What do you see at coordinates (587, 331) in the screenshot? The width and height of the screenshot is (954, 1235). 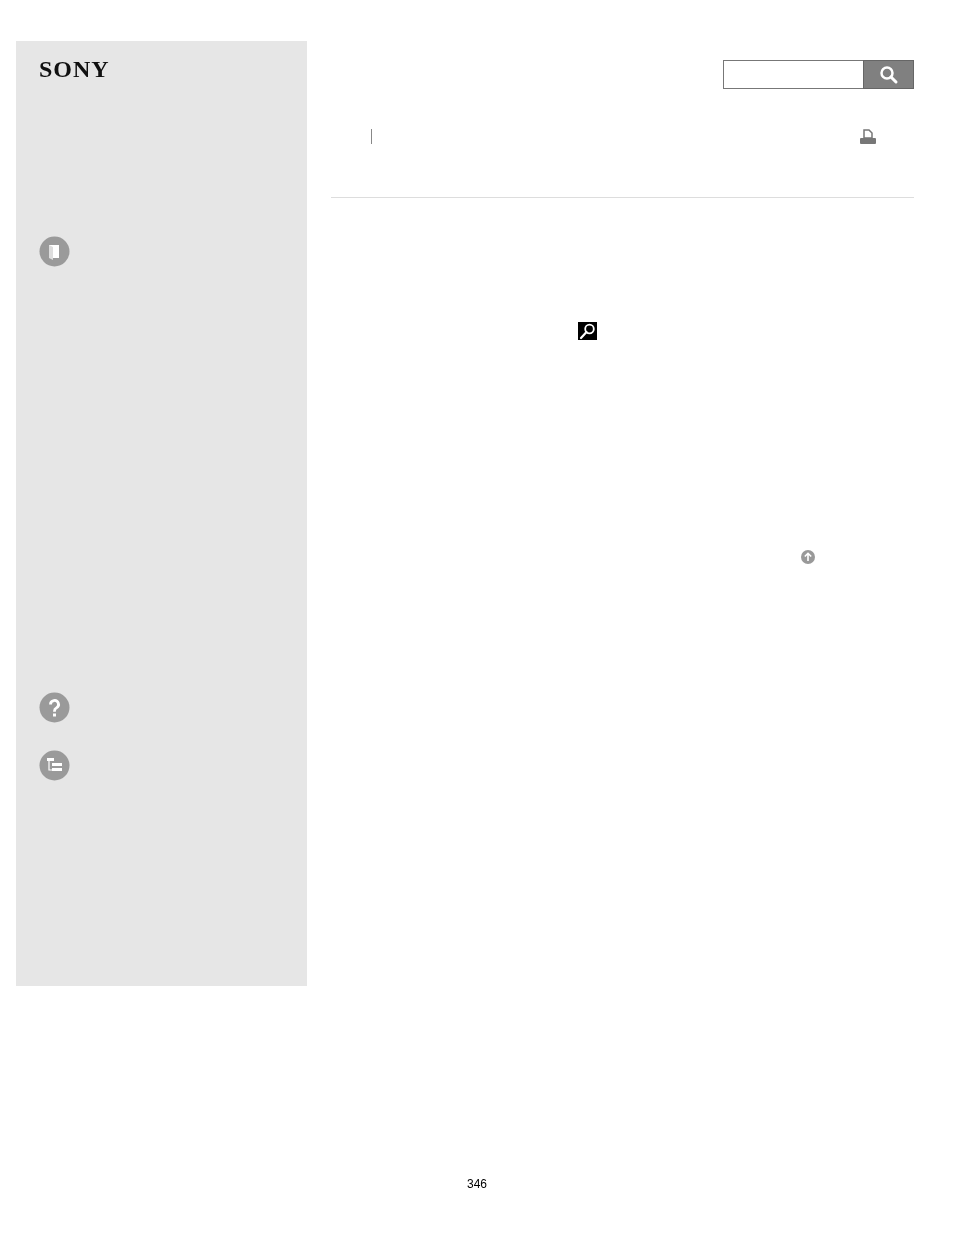 I see `magnifier-icon` at bounding box center [587, 331].